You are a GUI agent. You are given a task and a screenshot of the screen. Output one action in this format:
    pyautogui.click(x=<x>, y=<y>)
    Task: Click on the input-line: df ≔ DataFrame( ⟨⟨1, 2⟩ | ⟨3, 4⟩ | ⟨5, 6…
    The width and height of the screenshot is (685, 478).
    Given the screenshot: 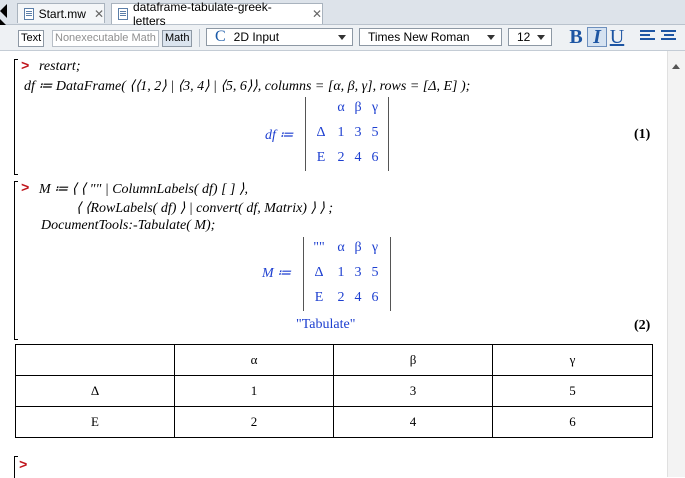 What is the action you would take?
    pyautogui.click(x=247, y=86)
    